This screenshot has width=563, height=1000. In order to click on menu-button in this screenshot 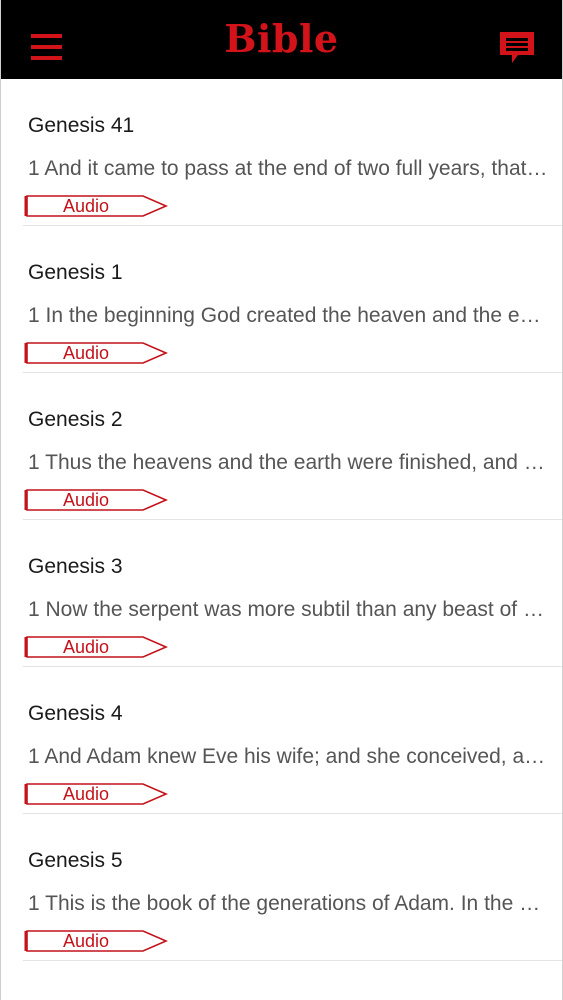, I will do `click(46, 47)`.